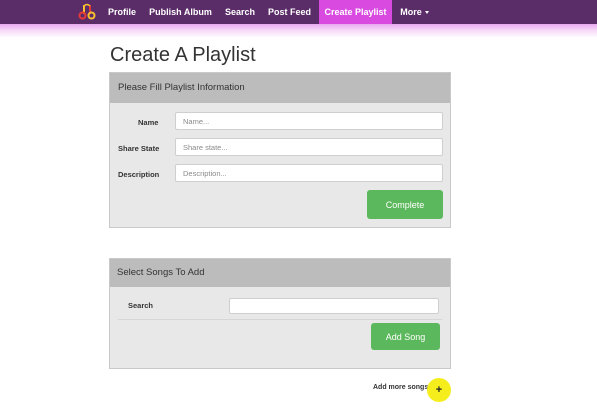 Image resolution: width=597 pixels, height=420 pixels. Describe the element at coordinates (405, 336) in the screenshot. I see `add-song-button: Add Song` at that location.